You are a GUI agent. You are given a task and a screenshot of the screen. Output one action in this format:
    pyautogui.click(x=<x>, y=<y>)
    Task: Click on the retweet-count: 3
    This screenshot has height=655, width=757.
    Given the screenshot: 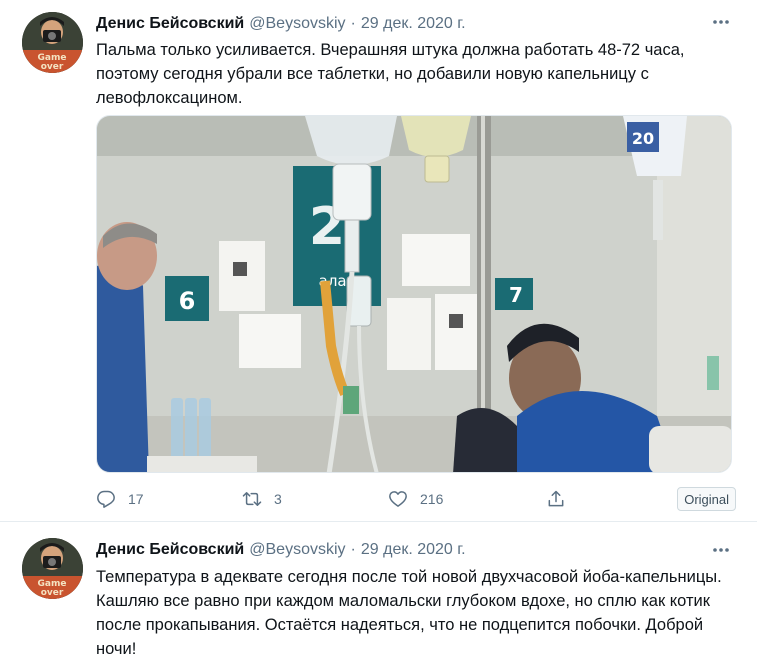 What is the action you would take?
    pyautogui.click(x=278, y=499)
    